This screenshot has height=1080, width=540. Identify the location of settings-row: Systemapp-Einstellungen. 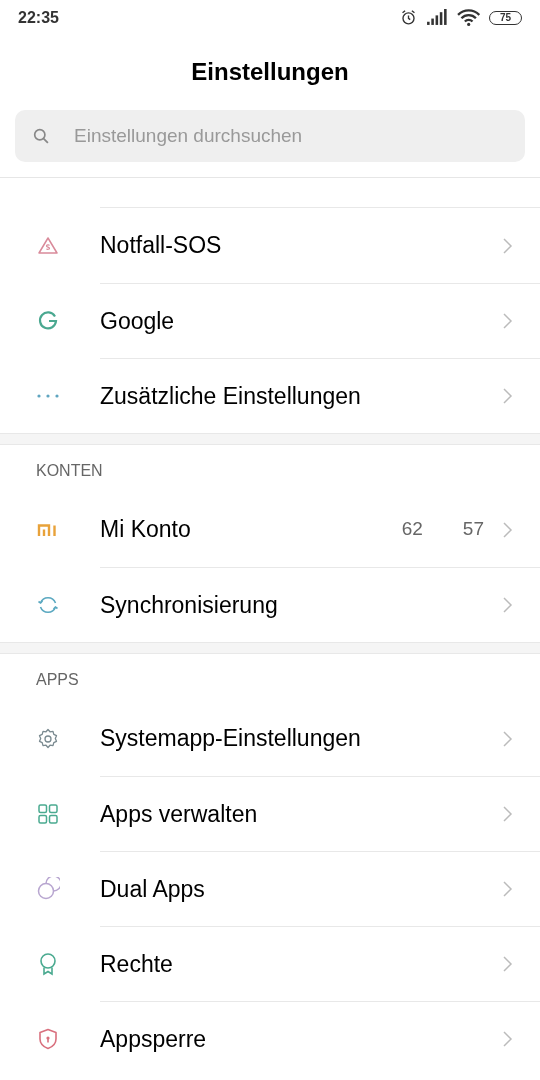
(270, 738).